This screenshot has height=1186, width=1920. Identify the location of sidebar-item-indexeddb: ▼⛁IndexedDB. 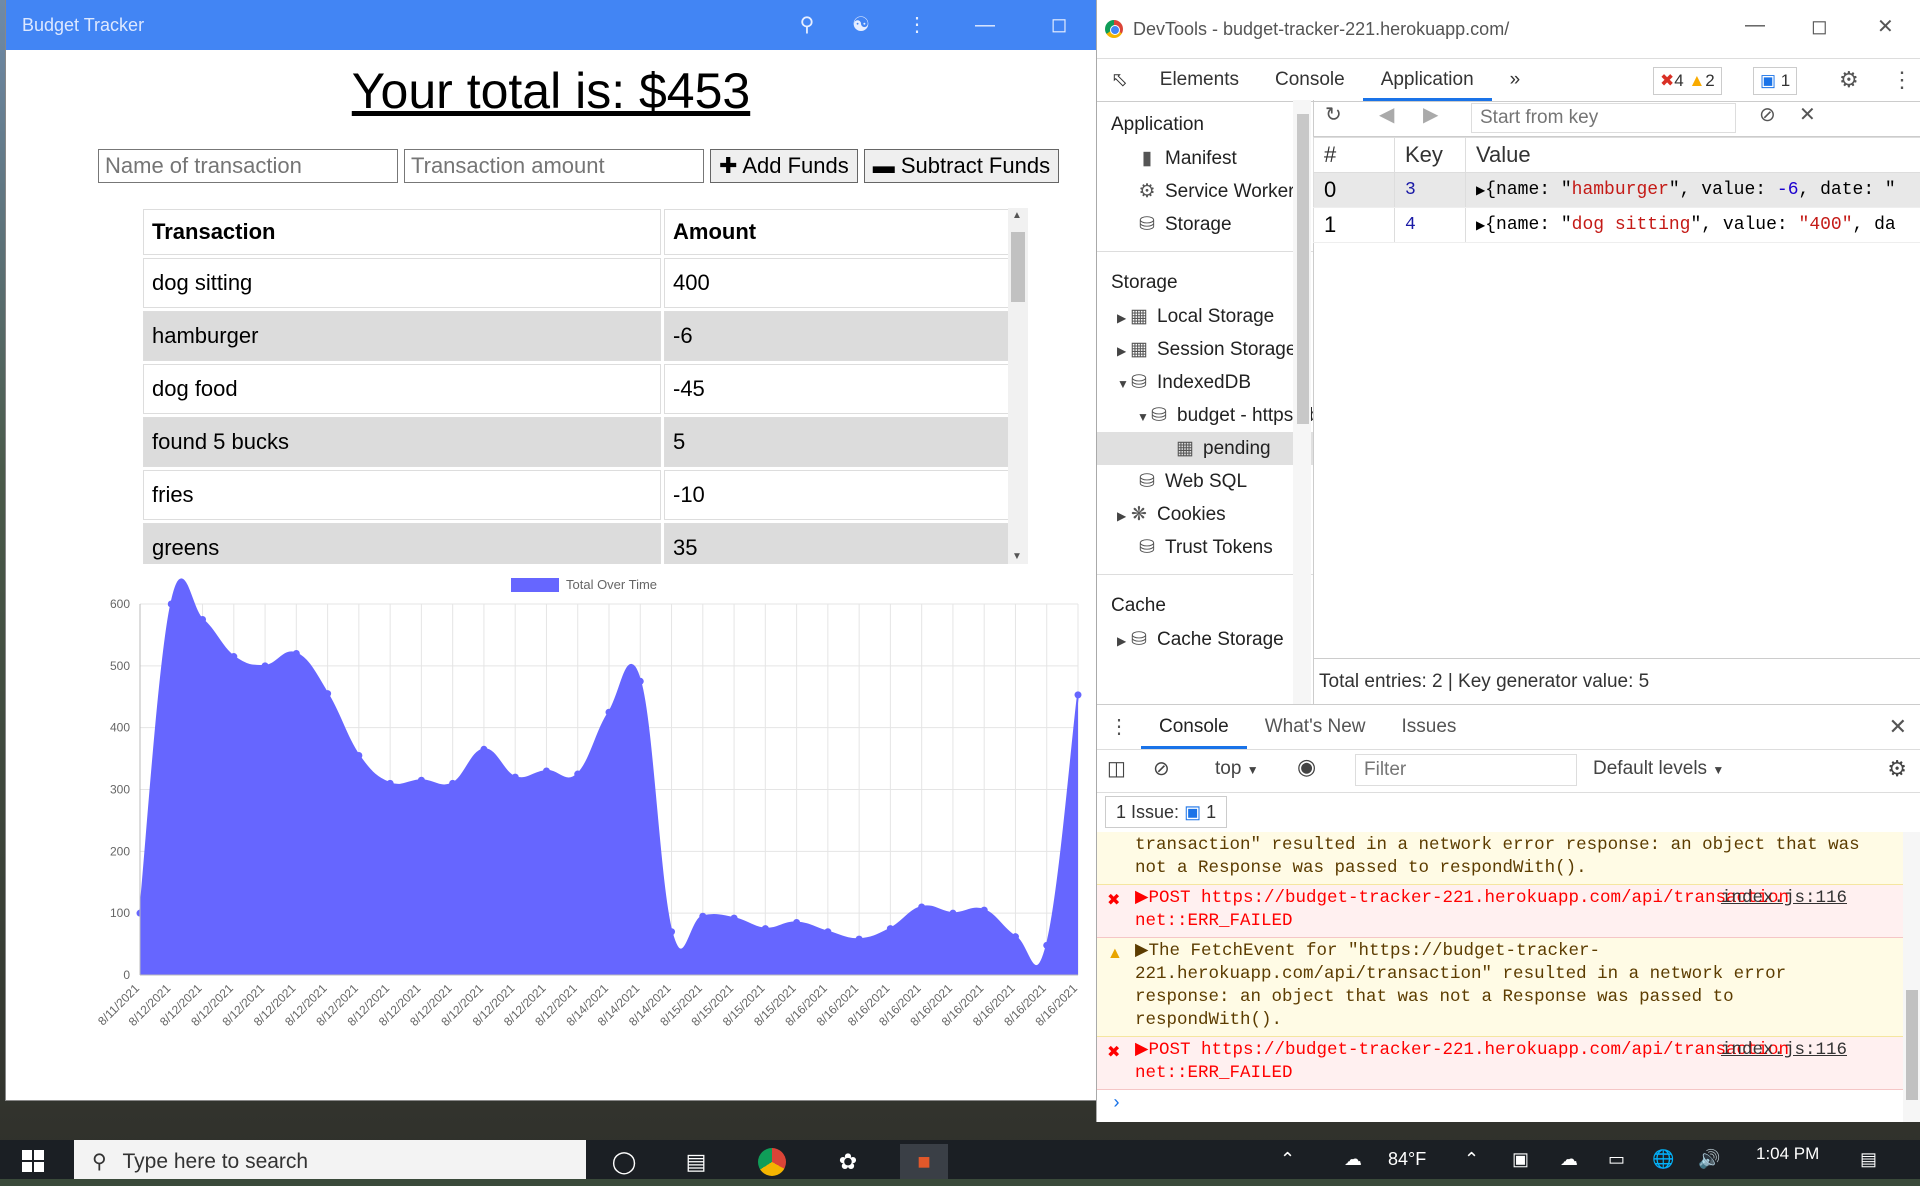
(1205, 382).